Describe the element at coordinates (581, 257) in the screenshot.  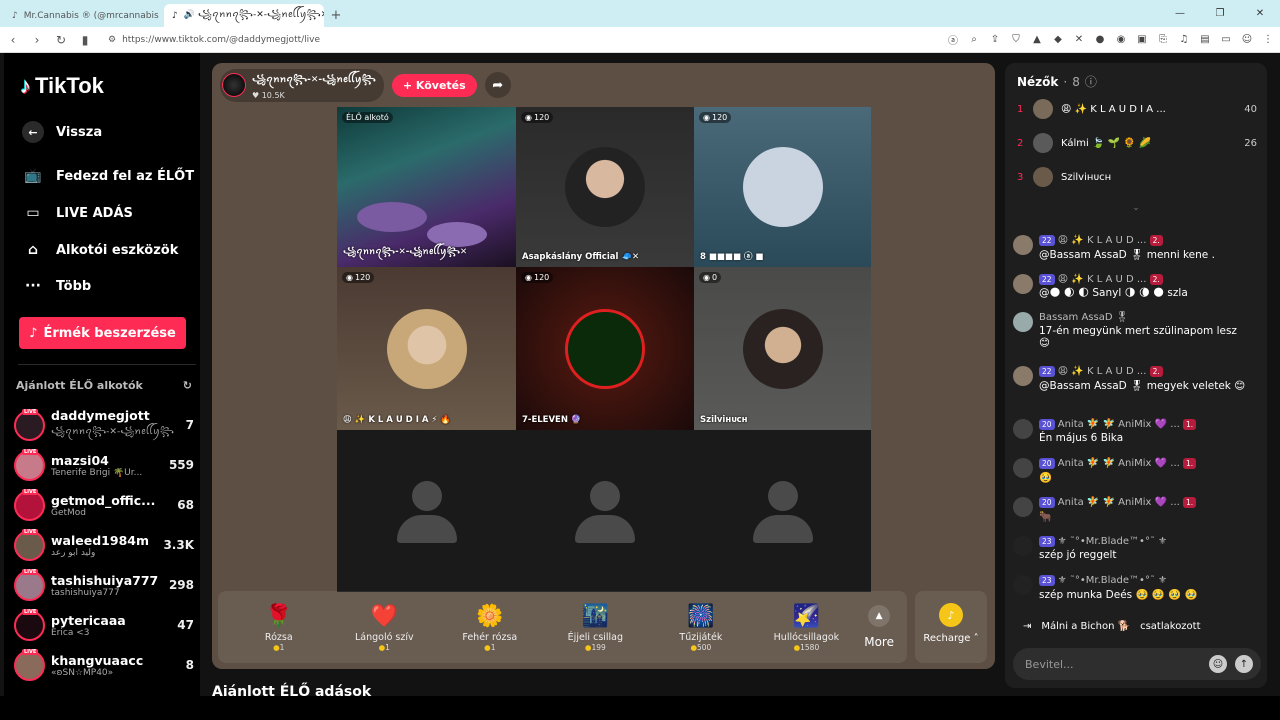
I see `cell-label: Asapkáslány Official 🧢✕` at that location.